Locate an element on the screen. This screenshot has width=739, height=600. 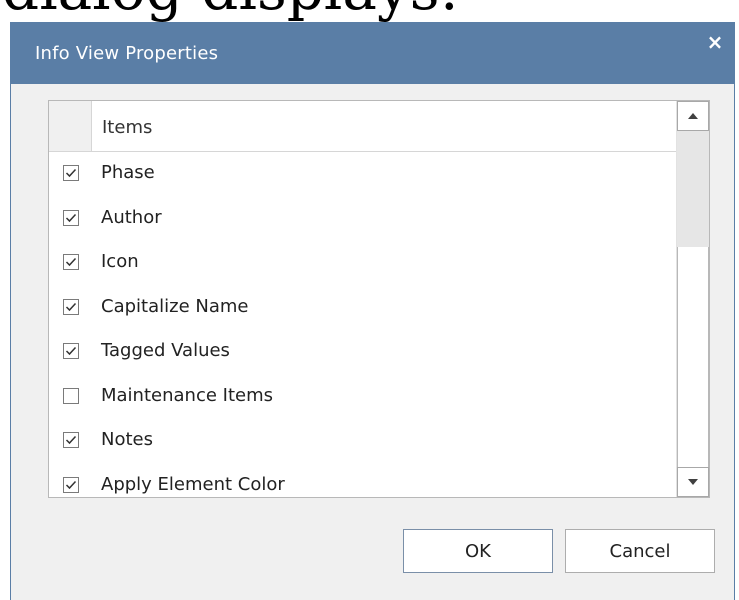
close-button: × is located at coordinates (715, 42).